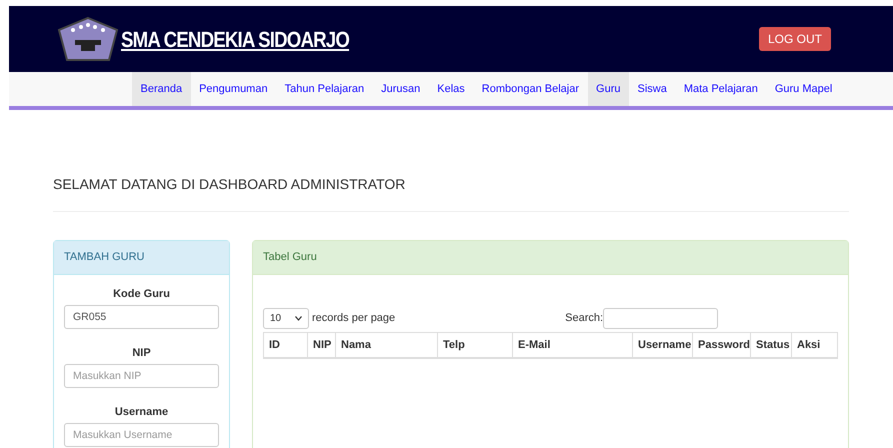 Image resolution: width=893 pixels, height=448 pixels. Describe the element at coordinates (652, 89) in the screenshot. I see `nav-link: Siswa` at that location.